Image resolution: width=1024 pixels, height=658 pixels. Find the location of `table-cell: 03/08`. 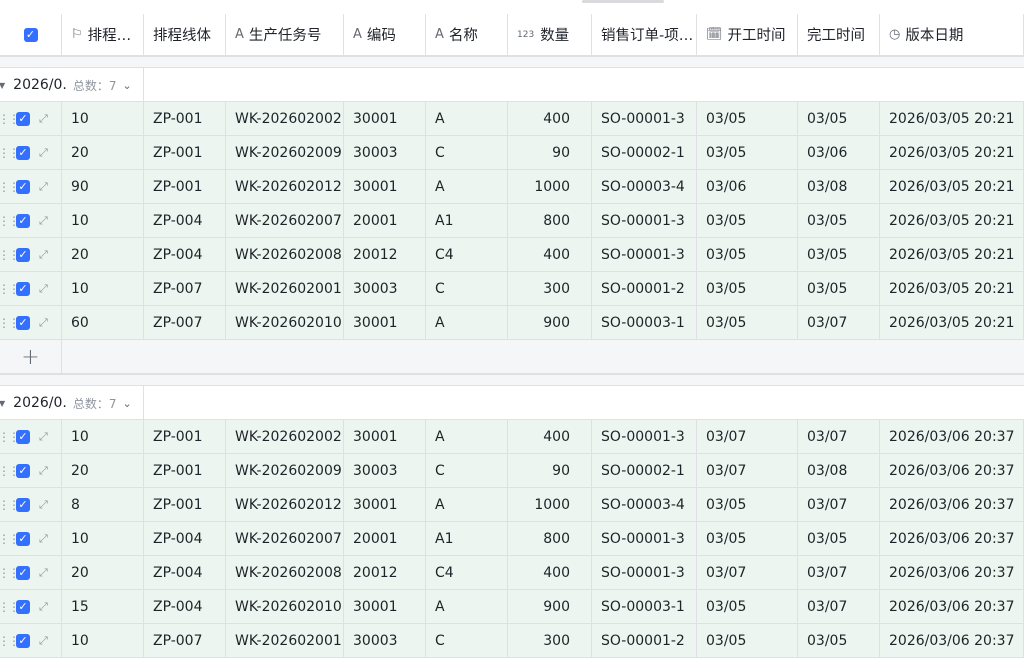

table-cell: 03/08 is located at coordinates (839, 470).